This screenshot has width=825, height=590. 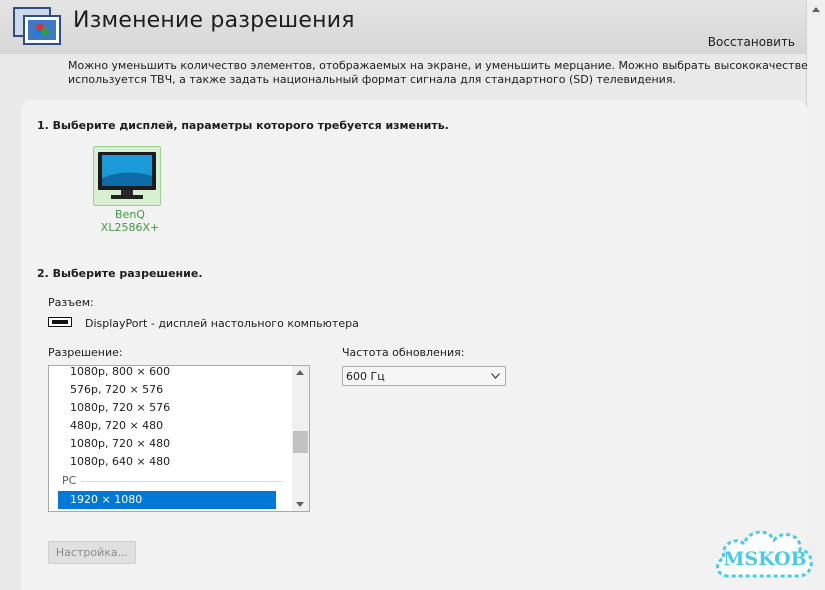 I want to click on list-item: 1080p, 800 × 600, so click(x=170, y=373).